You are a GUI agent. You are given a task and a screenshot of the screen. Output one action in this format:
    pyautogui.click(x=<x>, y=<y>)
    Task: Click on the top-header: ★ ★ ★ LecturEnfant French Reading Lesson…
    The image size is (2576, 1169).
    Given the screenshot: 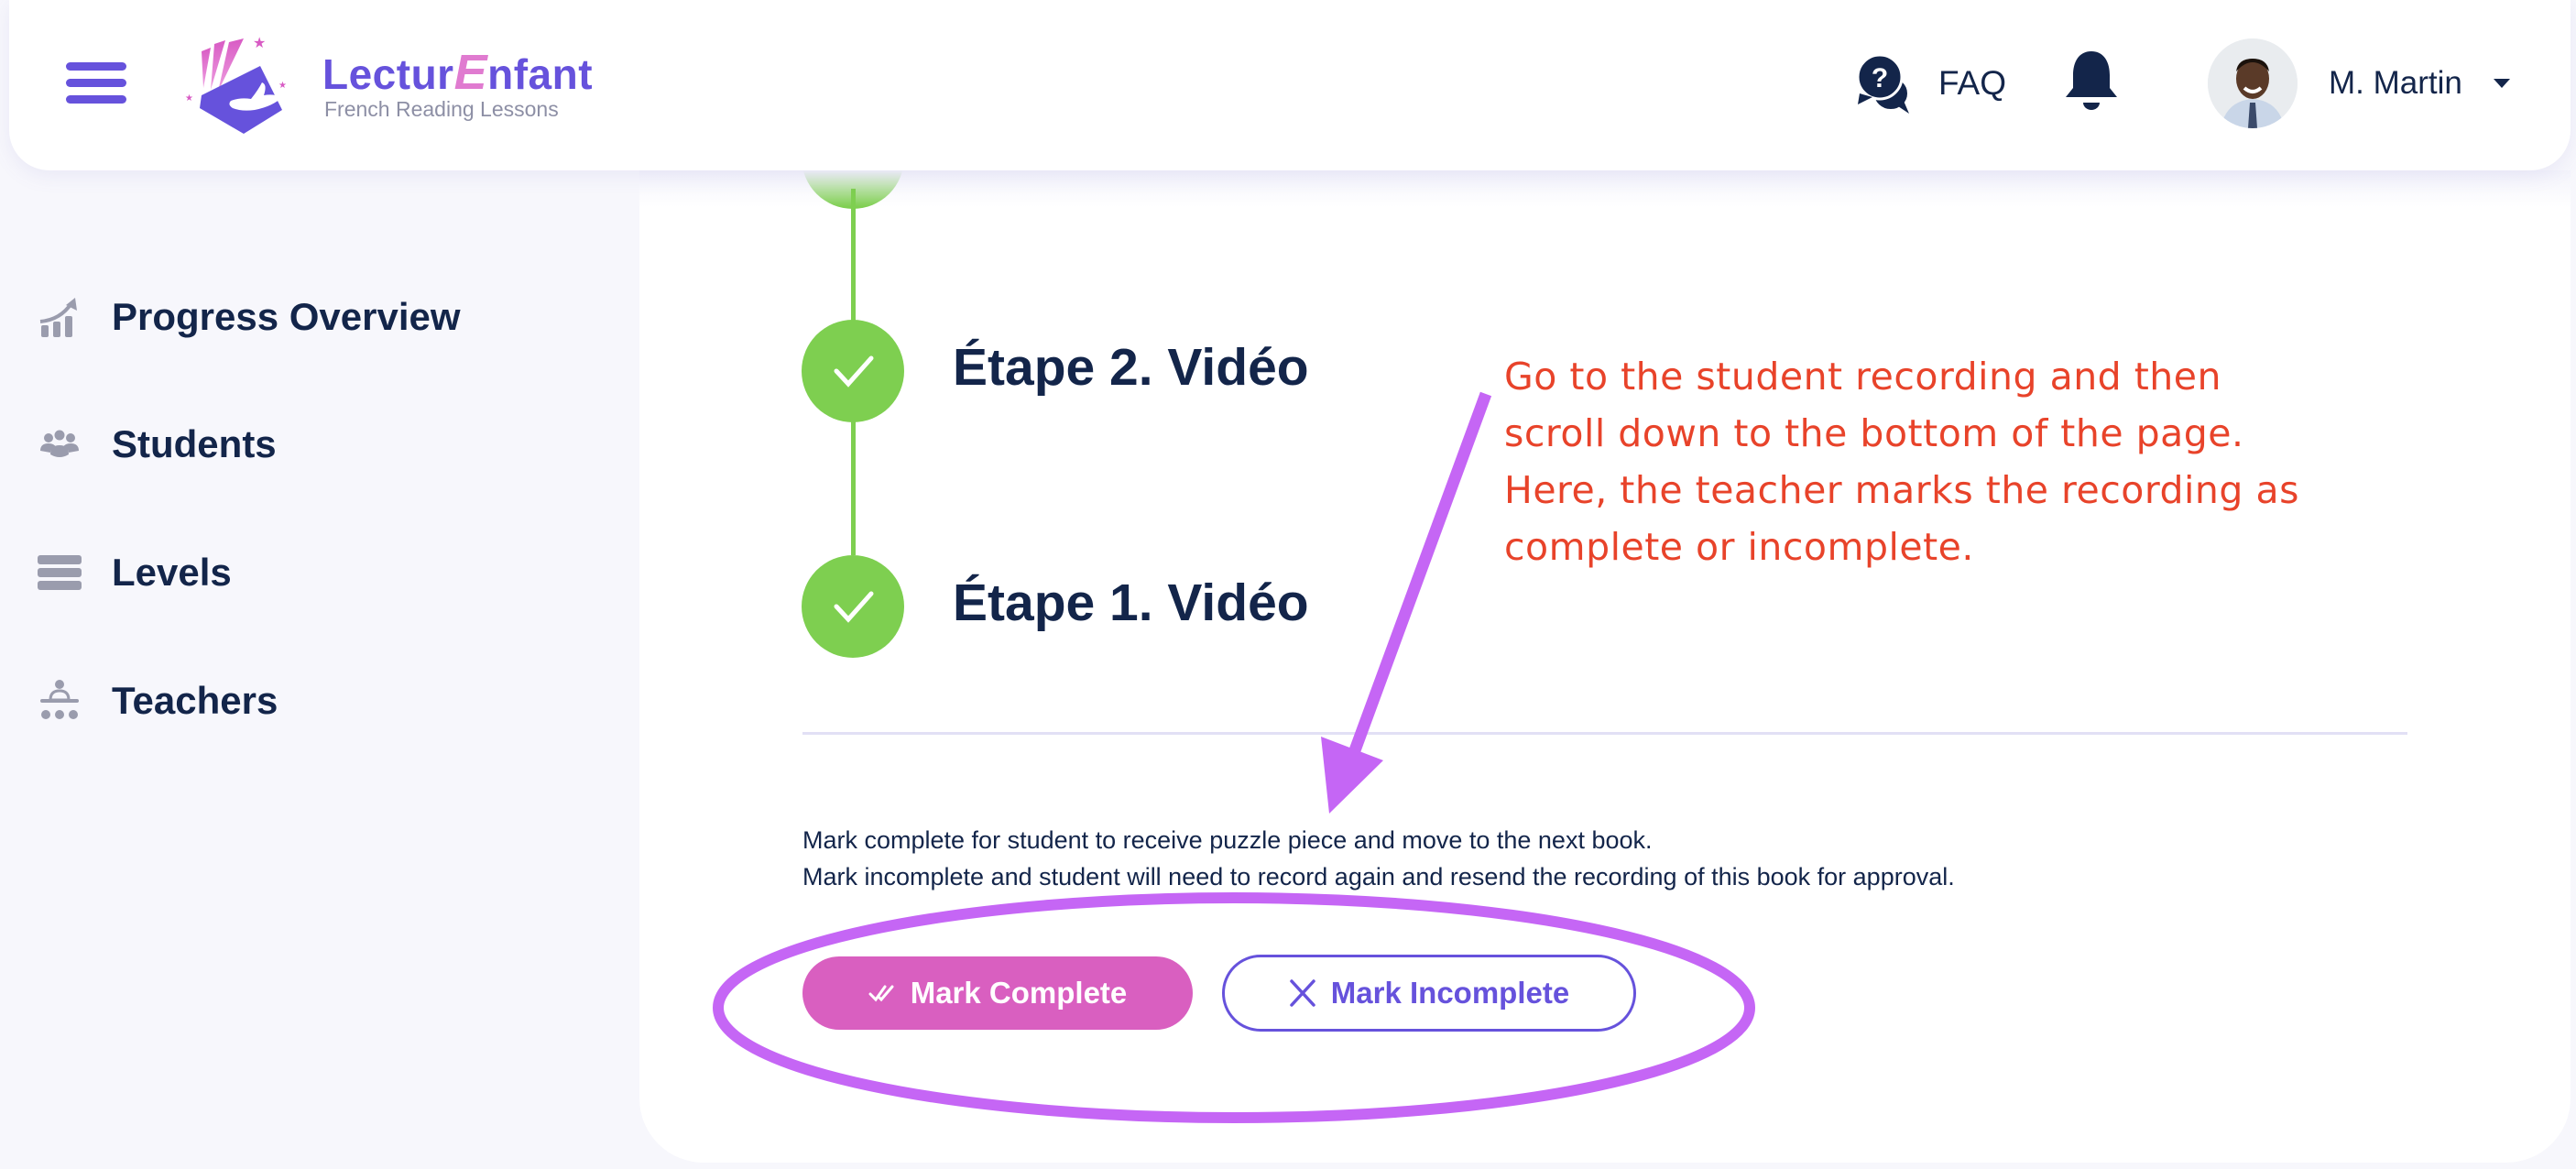 What is the action you would take?
    pyautogui.click(x=1290, y=85)
    